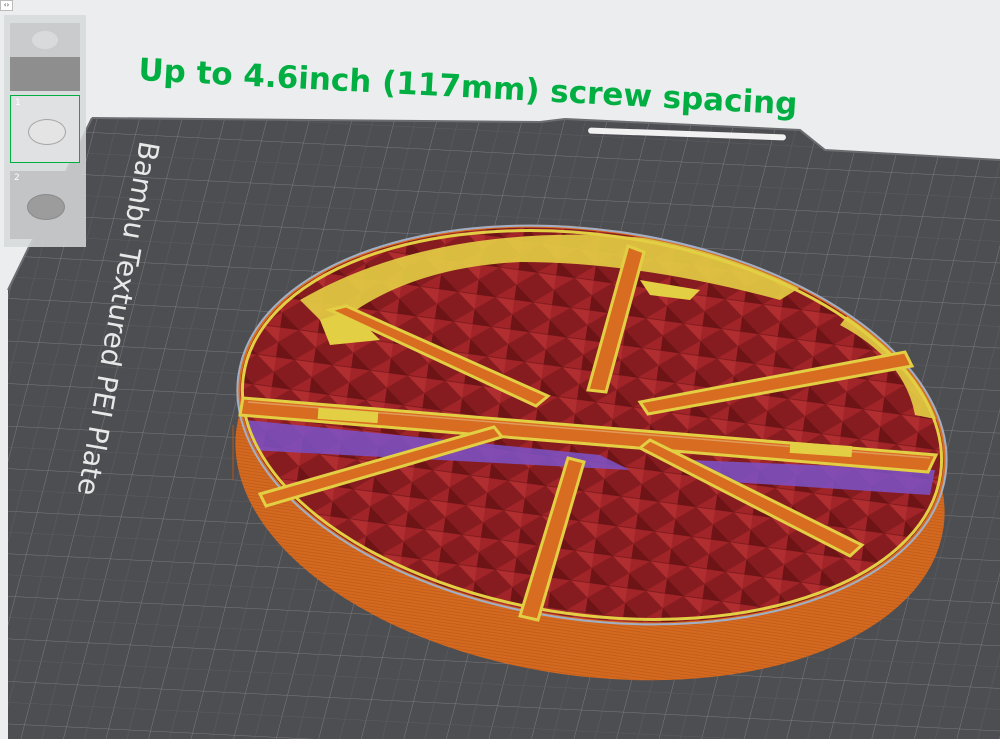 The height and width of the screenshot is (739, 1000). I want to click on plate-number: 1, so click(18, 103).